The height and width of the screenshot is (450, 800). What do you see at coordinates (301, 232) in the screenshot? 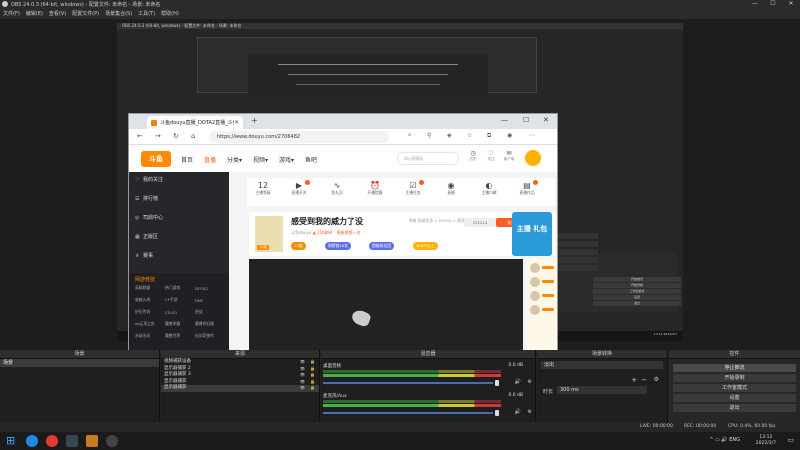
I see `host-name: 斗鱼douyu` at bounding box center [301, 232].